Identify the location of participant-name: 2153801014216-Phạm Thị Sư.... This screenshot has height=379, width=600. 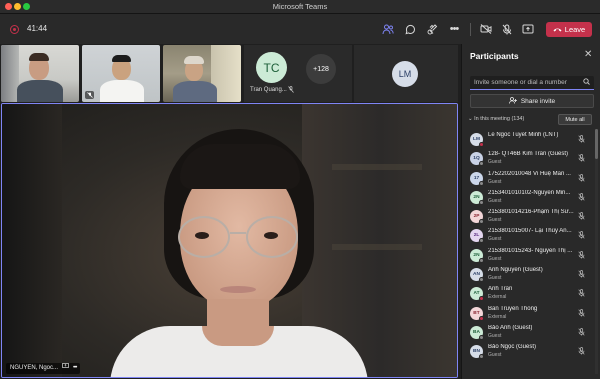
(531, 212).